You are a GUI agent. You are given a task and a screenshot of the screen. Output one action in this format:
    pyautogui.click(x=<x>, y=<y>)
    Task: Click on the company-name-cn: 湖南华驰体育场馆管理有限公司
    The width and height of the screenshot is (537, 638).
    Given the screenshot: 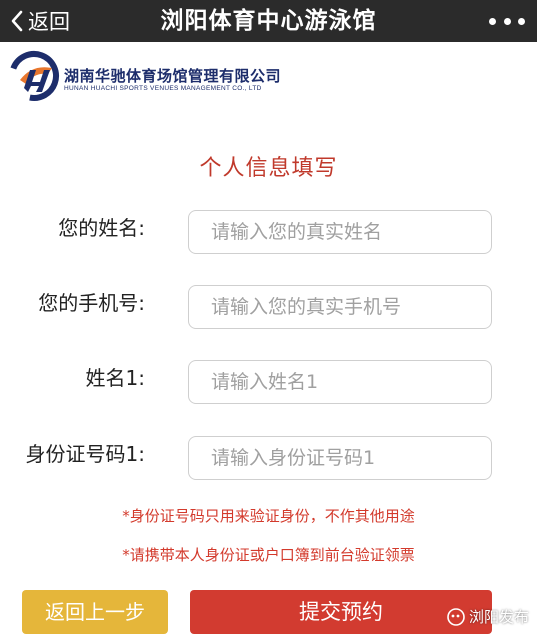 What is the action you would take?
    pyautogui.click(x=173, y=76)
    